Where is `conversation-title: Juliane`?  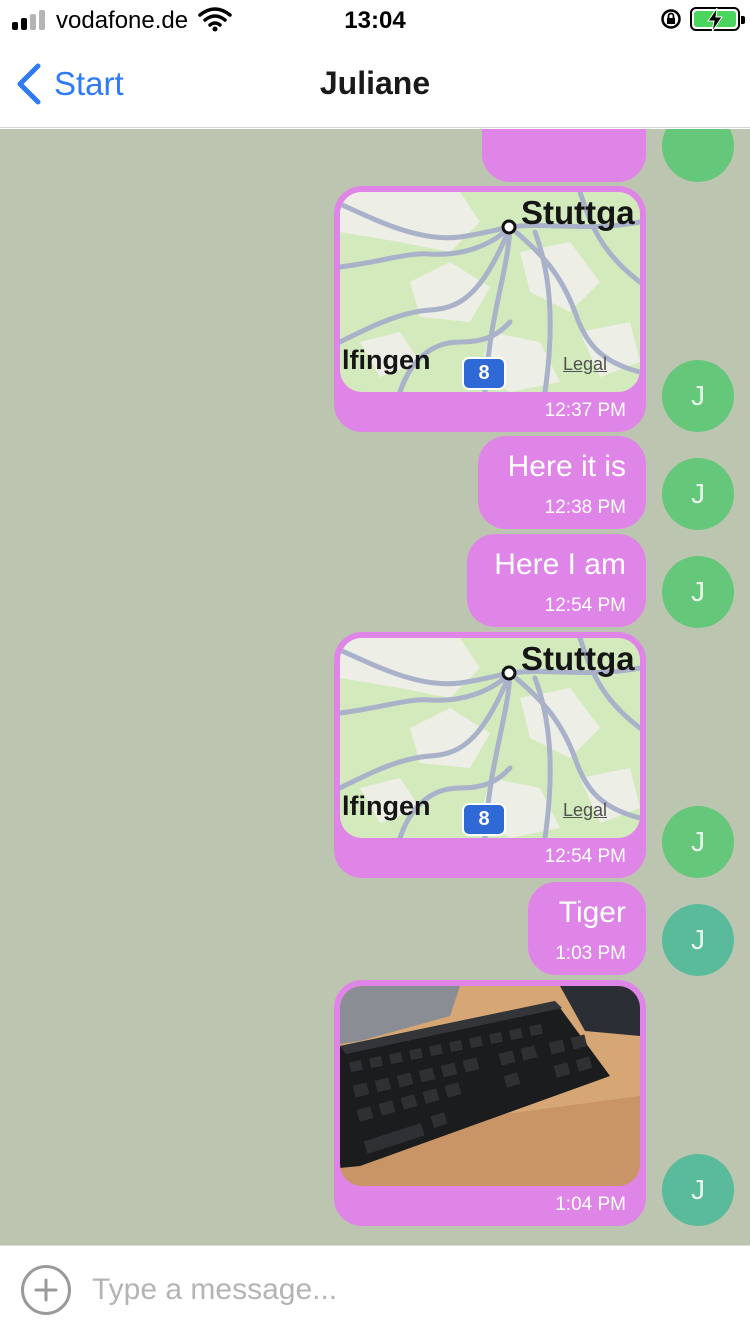
conversation-title: Juliane is located at coordinates (375, 83).